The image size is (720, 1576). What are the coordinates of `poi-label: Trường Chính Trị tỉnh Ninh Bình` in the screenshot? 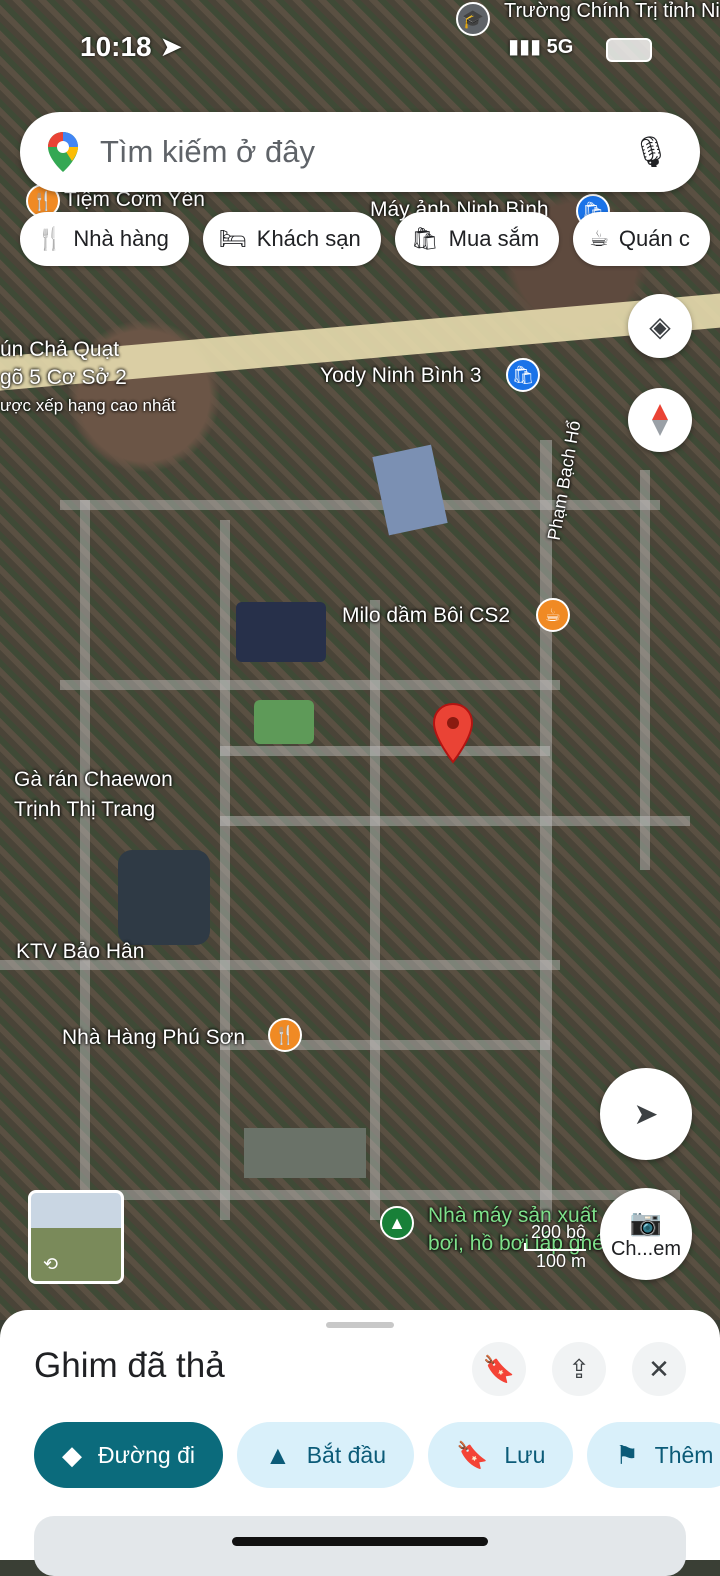 It's located at (612, 11).